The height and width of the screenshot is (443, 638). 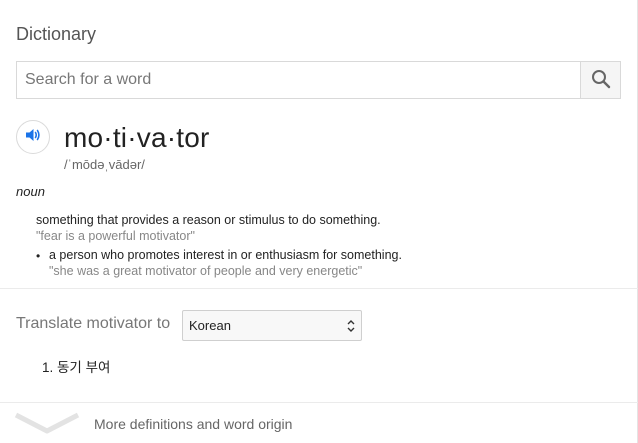 What do you see at coordinates (193, 424) in the screenshot?
I see `more-definitions-link: More definitions and word origin` at bounding box center [193, 424].